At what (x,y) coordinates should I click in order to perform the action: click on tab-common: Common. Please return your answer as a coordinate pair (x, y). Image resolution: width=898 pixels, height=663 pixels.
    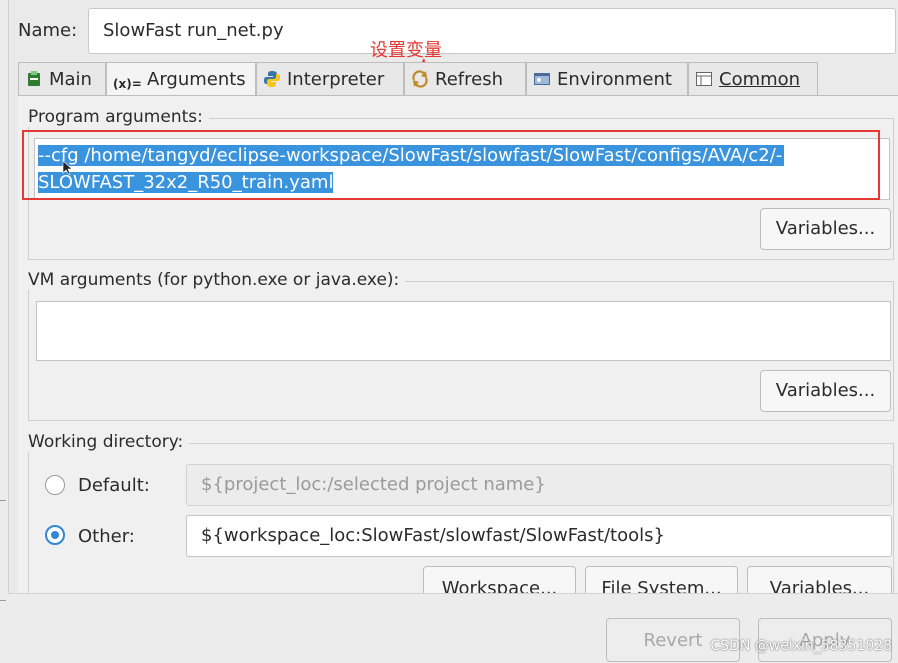
    Looking at the image, I should click on (753, 79).